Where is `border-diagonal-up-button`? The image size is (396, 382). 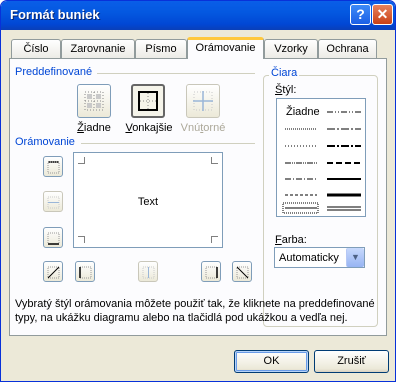
border-diagonal-up-button is located at coordinates (53, 271).